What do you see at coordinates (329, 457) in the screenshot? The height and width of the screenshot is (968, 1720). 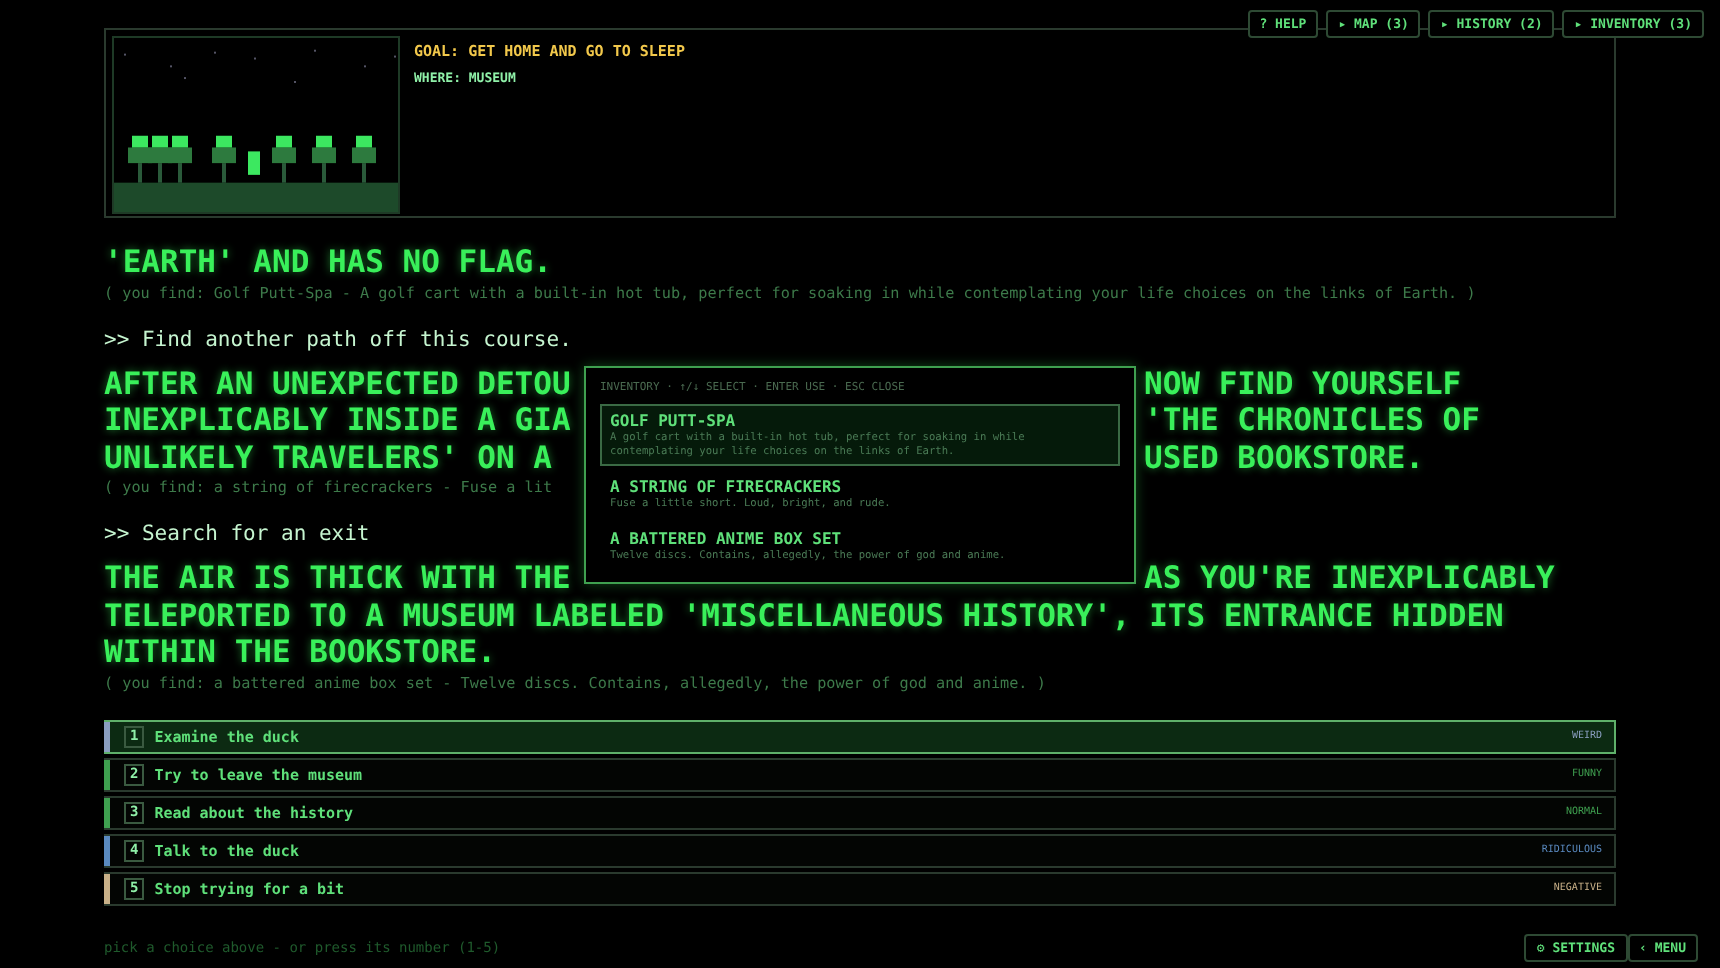 I see `narration-text: UNLIKELY TRAVELERS' ON A` at bounding box center [329, 457].